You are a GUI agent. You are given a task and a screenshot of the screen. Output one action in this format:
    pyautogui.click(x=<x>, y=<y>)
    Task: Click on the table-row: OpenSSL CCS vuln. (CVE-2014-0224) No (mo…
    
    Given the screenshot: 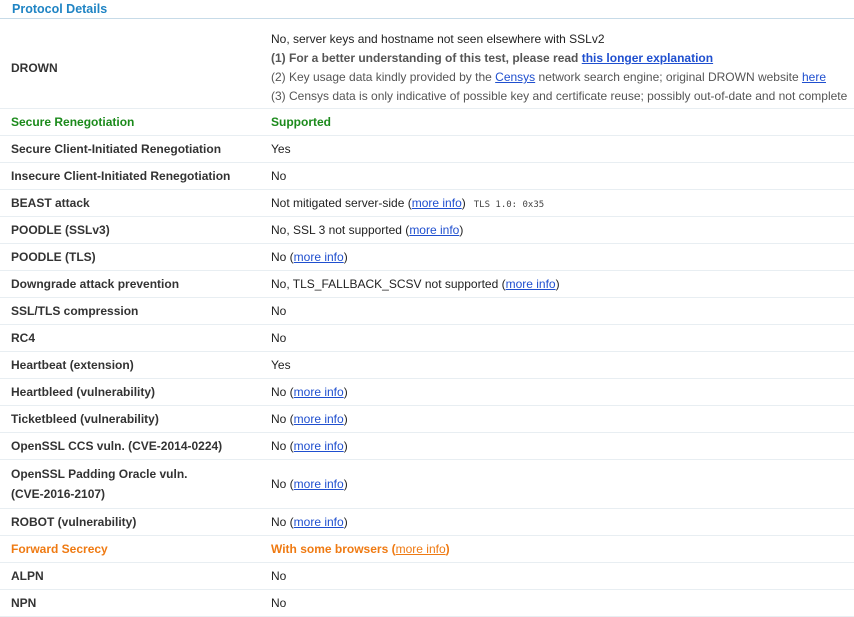 What is the action you would take?
    pyautogui.click(x=427, y=446)
    